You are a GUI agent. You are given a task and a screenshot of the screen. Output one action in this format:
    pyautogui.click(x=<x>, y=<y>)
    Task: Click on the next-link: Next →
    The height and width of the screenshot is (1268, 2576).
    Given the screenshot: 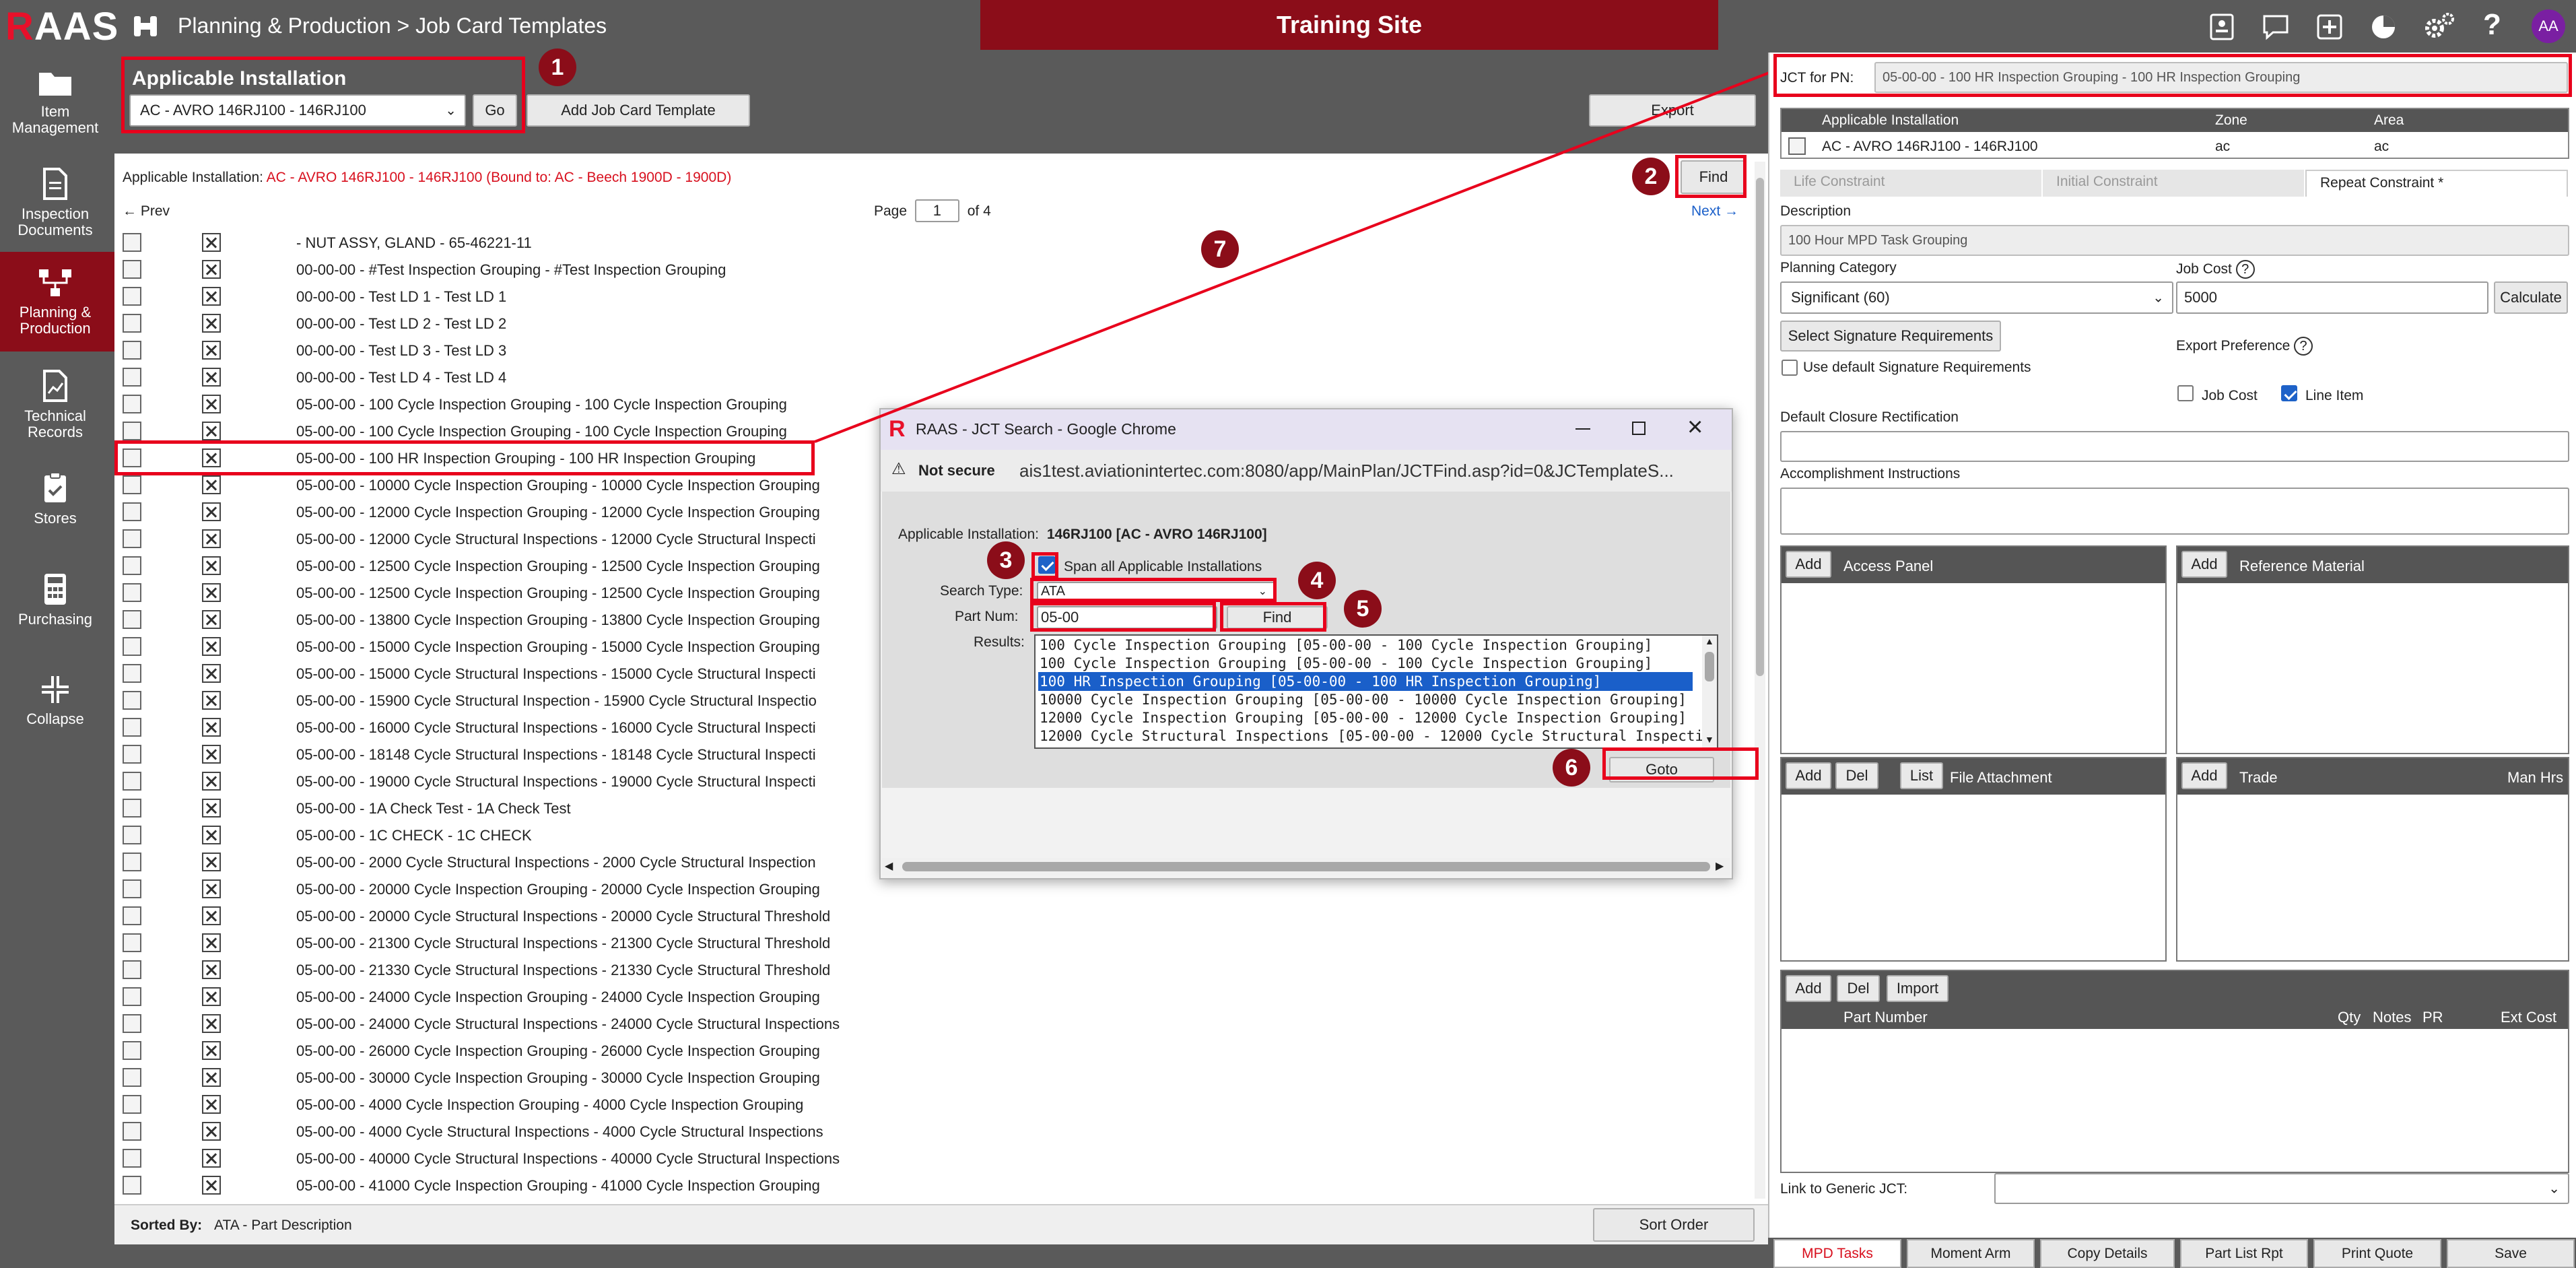 What is the action you would take?
    pyautogui.click(x=1714, y=211)
    